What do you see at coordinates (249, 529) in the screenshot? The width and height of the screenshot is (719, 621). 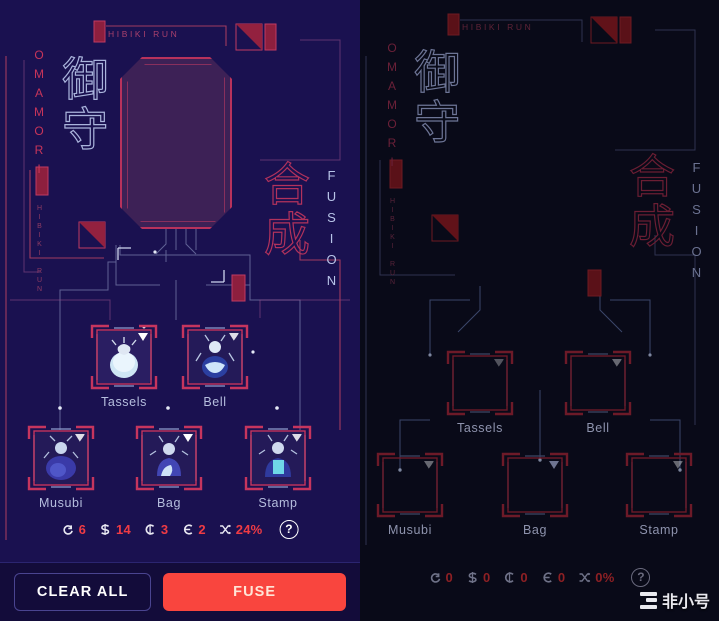 I see `stat-value: 24%` at bounding box center [249, 529].